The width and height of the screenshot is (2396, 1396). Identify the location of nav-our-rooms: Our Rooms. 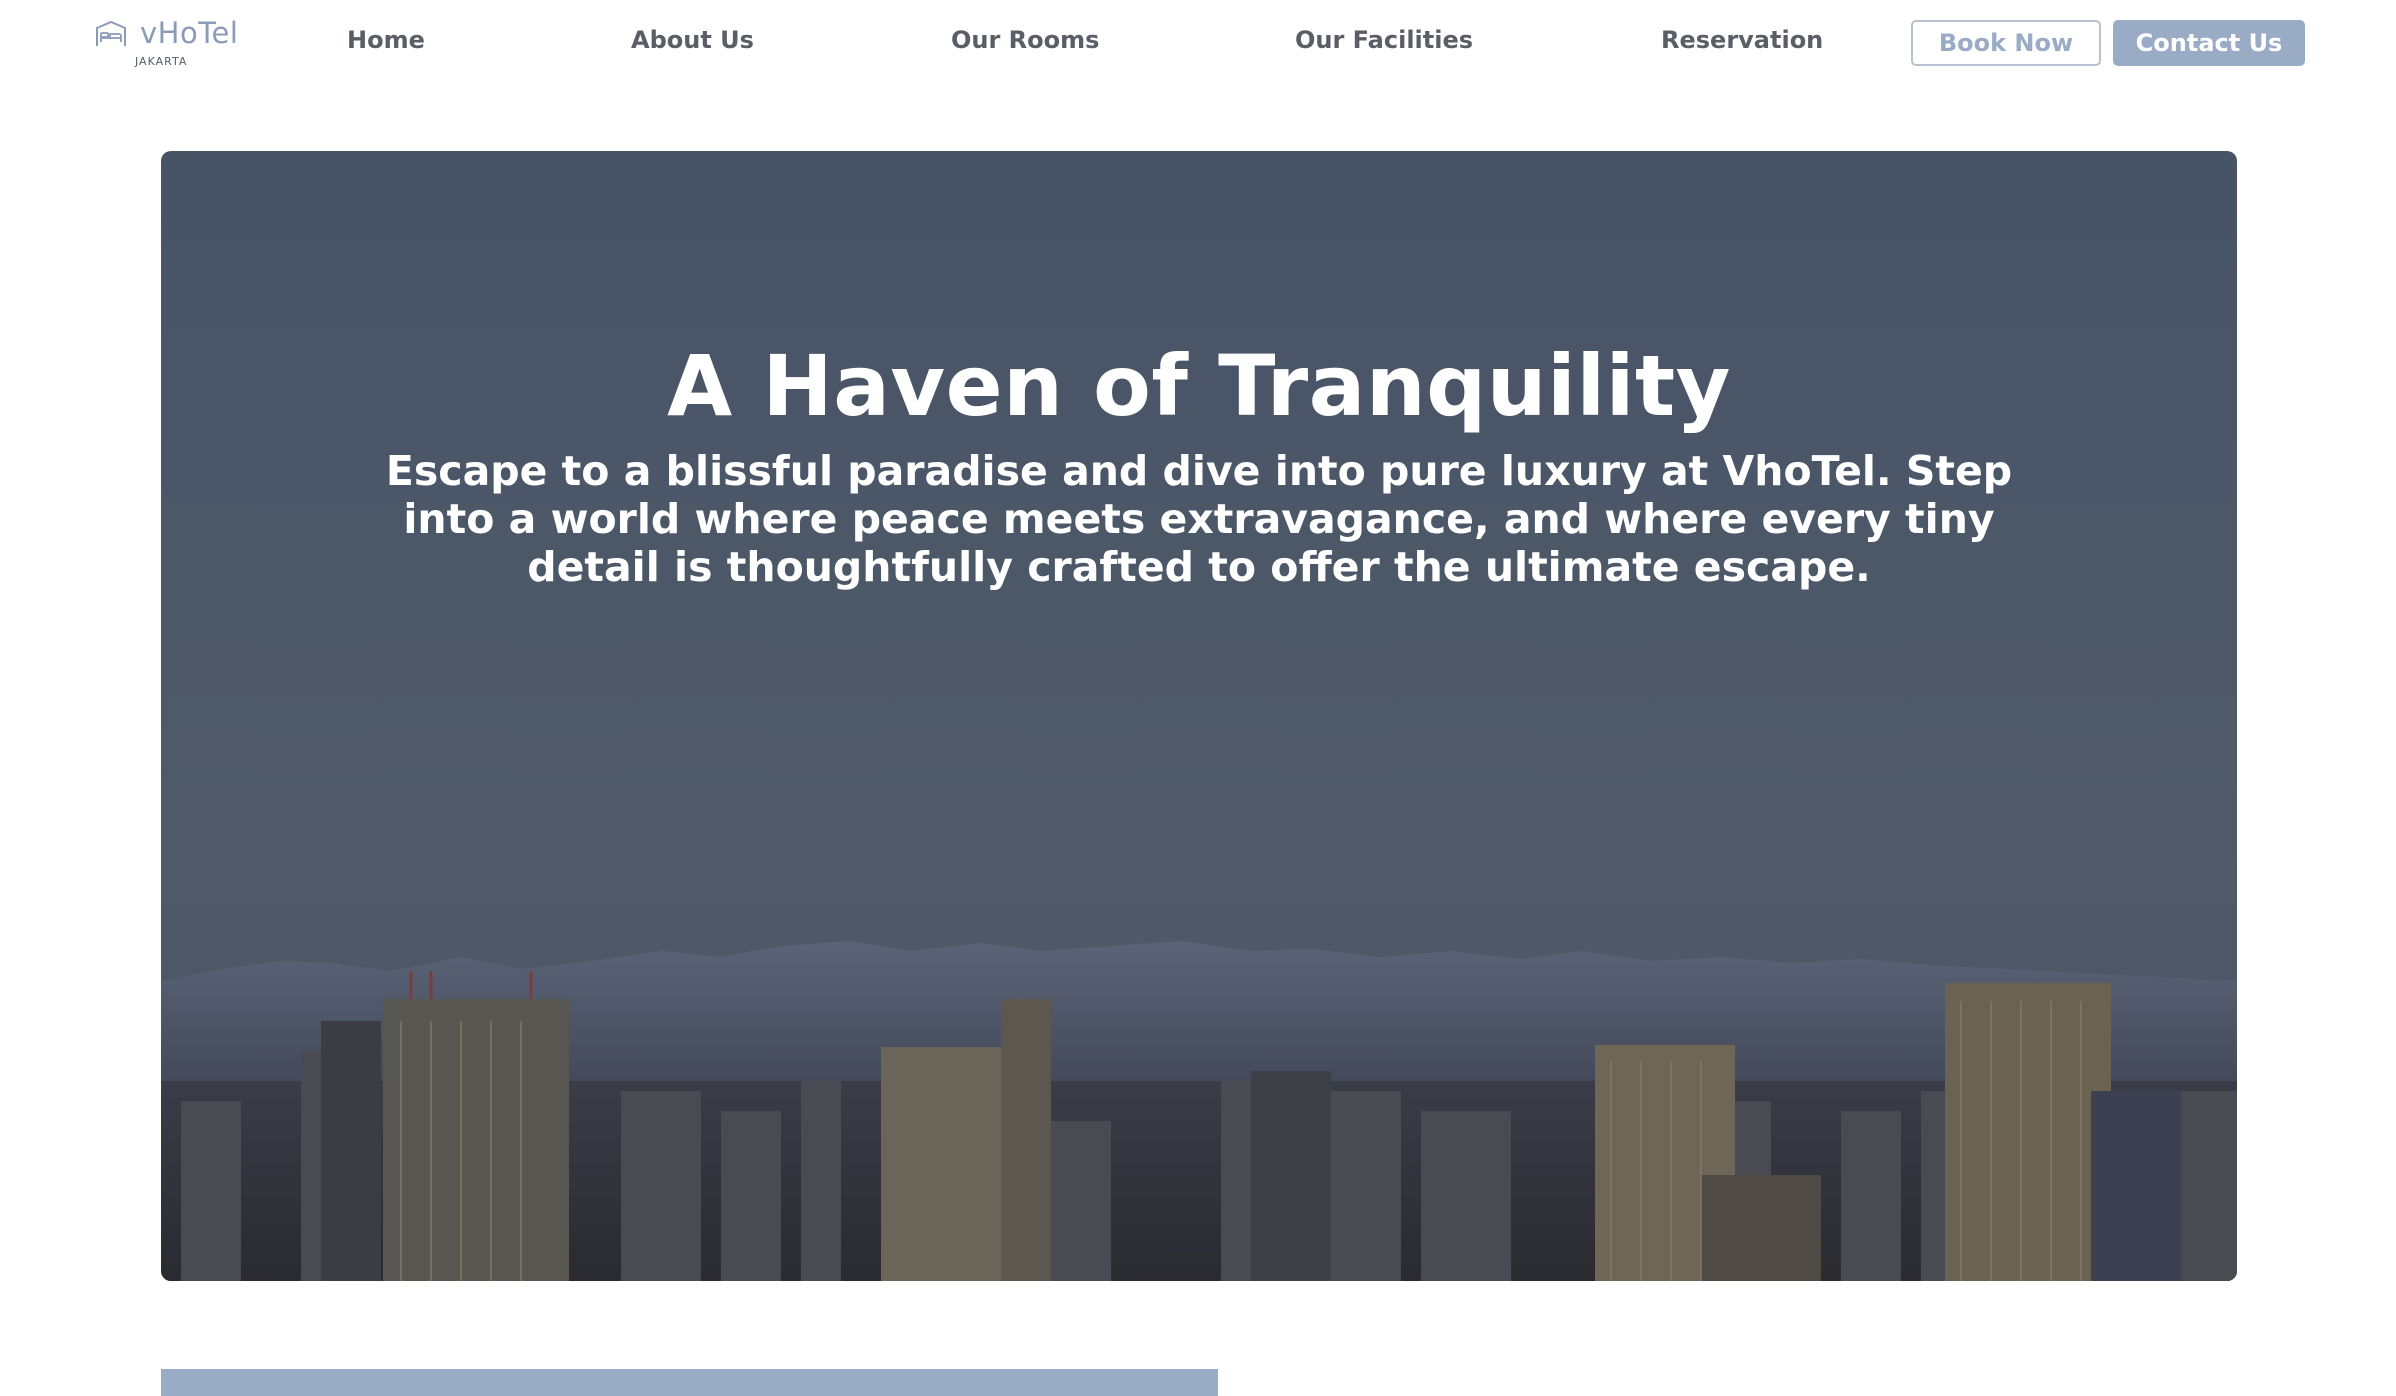
(1025, 40).